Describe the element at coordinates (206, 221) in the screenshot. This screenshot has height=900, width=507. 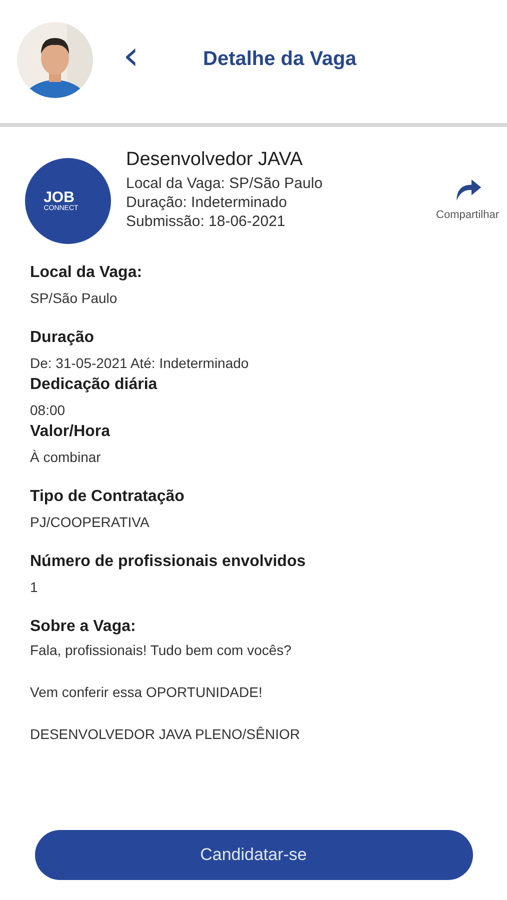
I see `job-summary-line: Submissão: 18-06-2021` at that location.